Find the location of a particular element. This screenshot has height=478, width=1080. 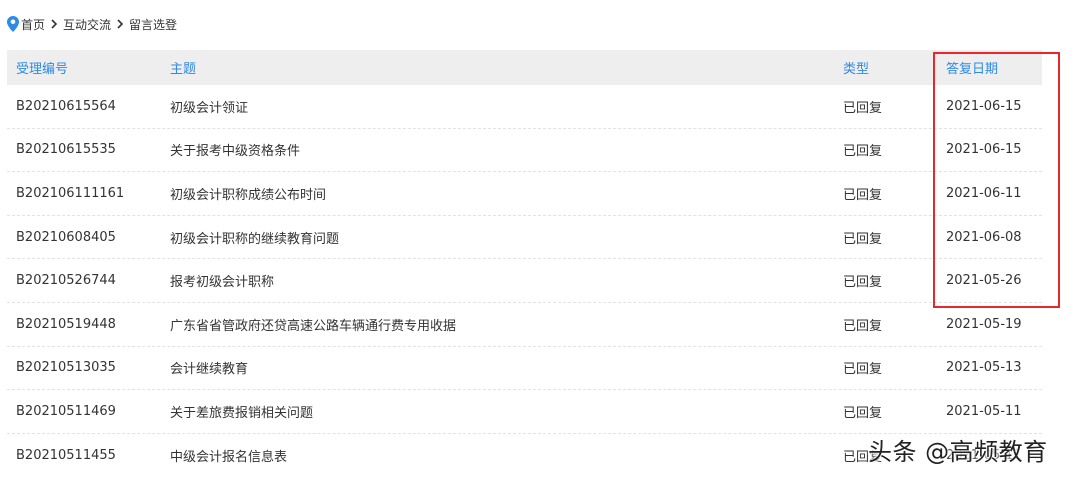

header-subject: 主题 is located at coordinates (183, 69).